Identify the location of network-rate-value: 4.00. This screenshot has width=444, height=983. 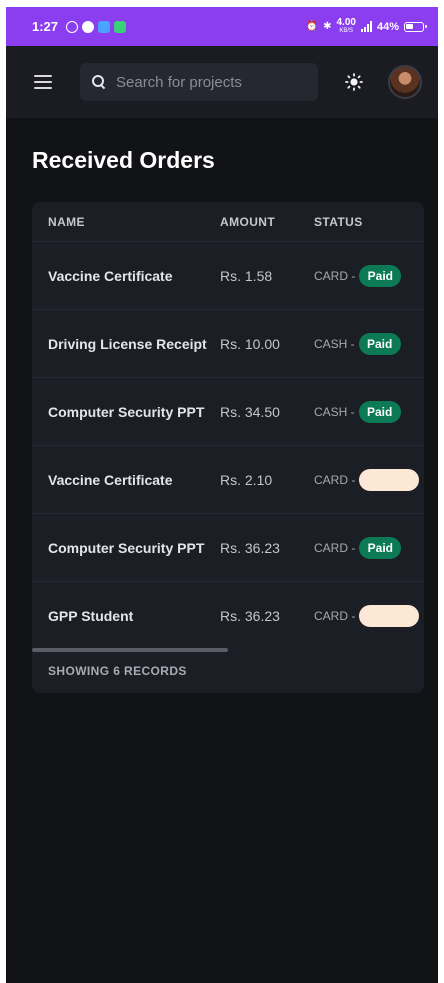
(346, 22).